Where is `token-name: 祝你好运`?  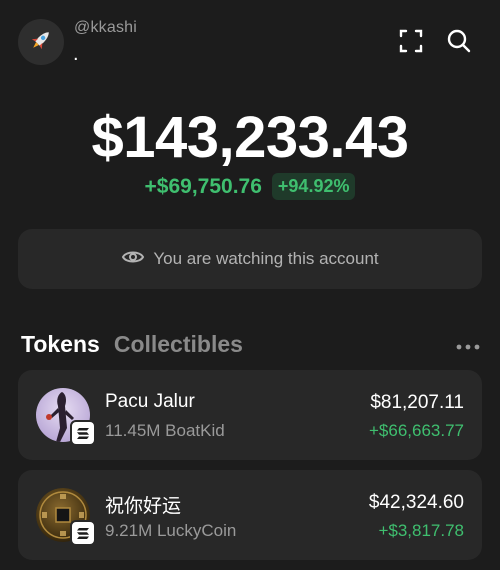 token-name: 祝你好运 is located at coordinates (143, 506).